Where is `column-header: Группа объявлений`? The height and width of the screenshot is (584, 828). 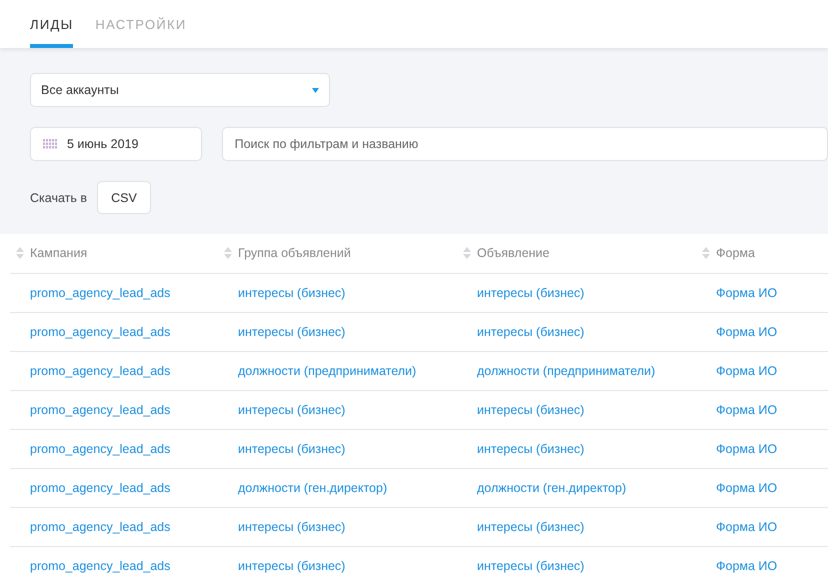
column-header: Группа объявлений is located at coordinates (294, 253).